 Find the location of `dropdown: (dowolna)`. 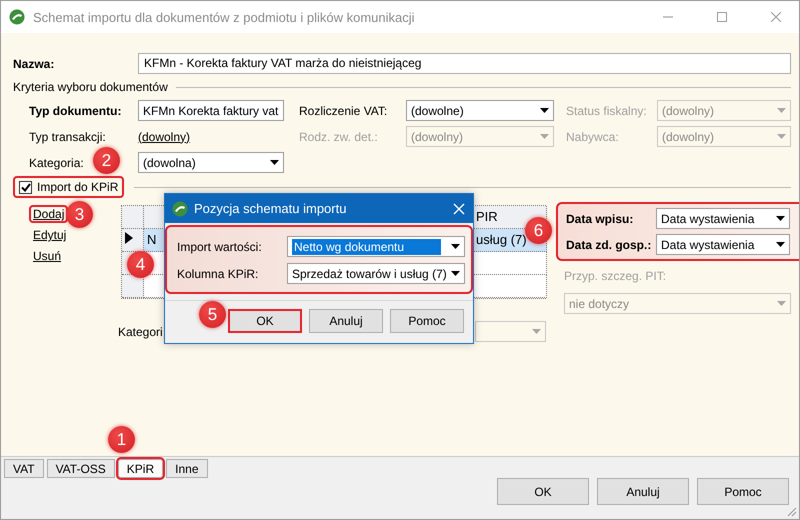

dropdown: (dowolna) is located at coordinates (211, 162).